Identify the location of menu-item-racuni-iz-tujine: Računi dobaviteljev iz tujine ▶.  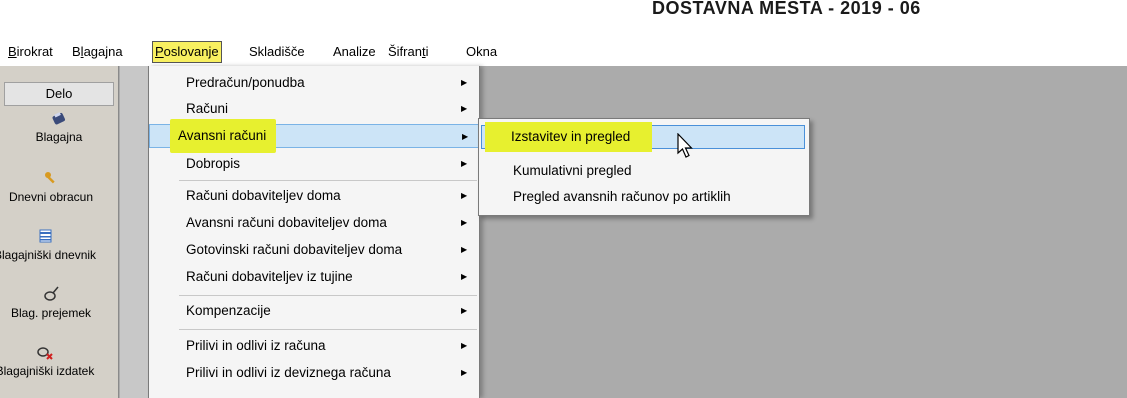
(314, 277).